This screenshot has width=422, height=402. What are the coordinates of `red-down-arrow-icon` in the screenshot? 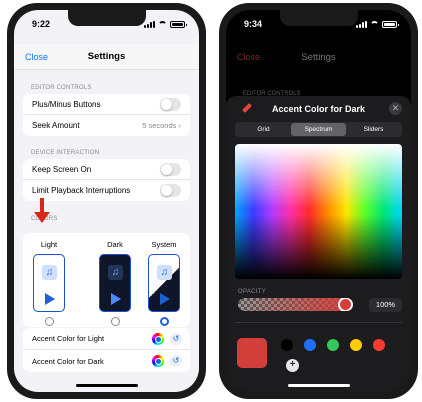 It's located at (42, 211).